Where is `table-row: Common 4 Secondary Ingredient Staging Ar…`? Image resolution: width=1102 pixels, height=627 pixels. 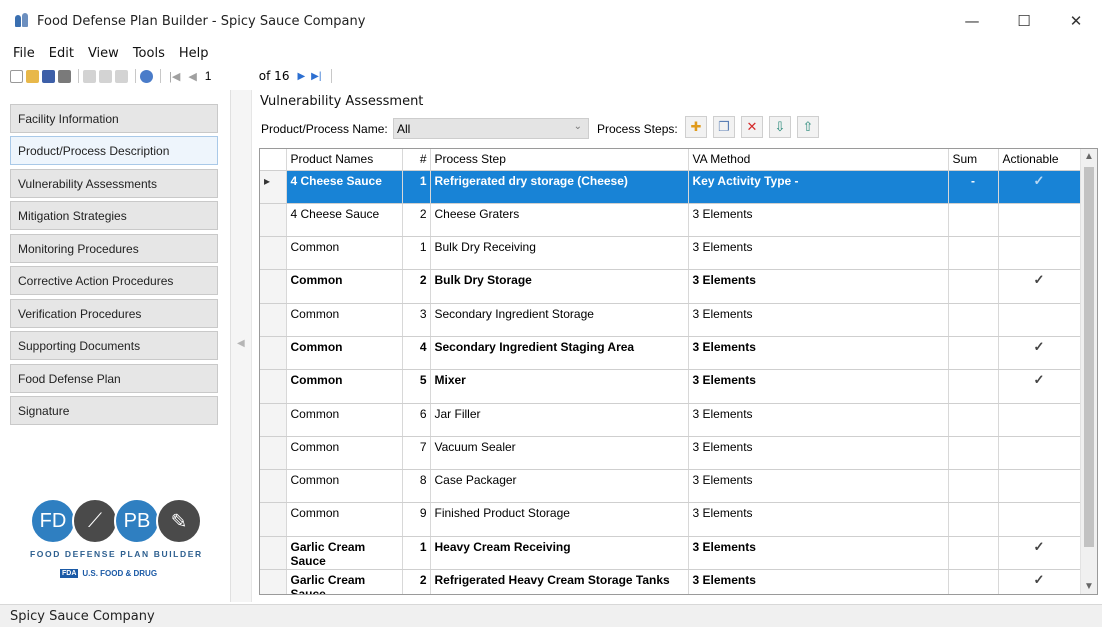
table-row: Common 4 Secondary Ingredient Staging Ar… is located at coordinates (670, 353).